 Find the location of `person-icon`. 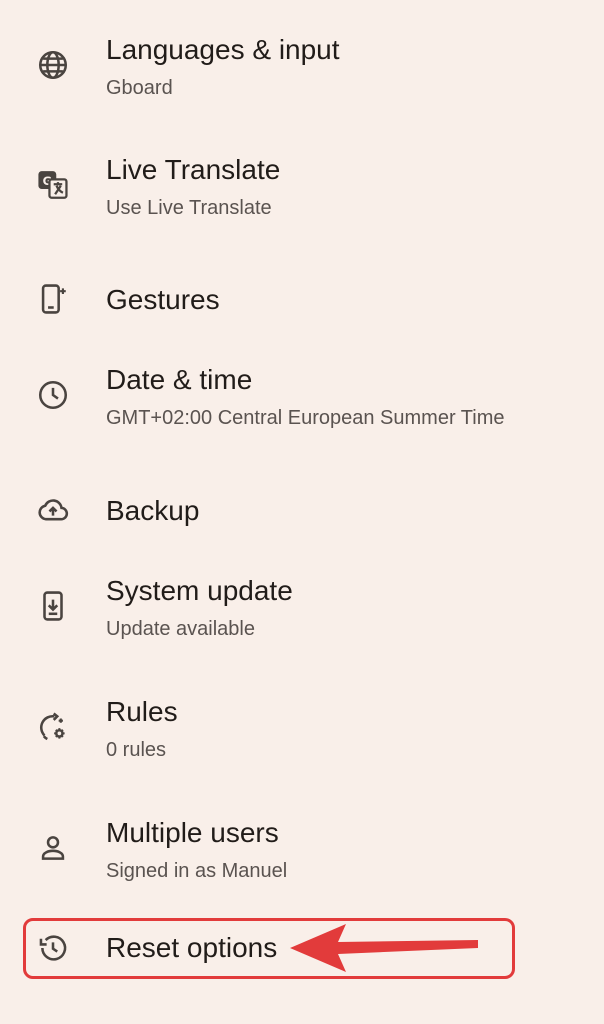

person-icon is located at coordinates (53, 848).